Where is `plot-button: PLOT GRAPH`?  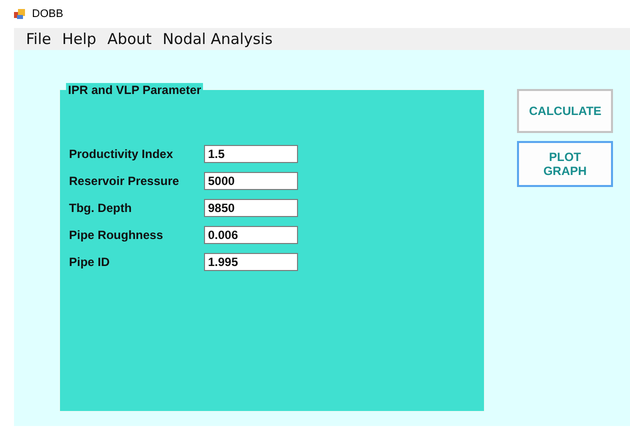
plot-button: PLOT GRAPH is located at coordinates (565, 164).